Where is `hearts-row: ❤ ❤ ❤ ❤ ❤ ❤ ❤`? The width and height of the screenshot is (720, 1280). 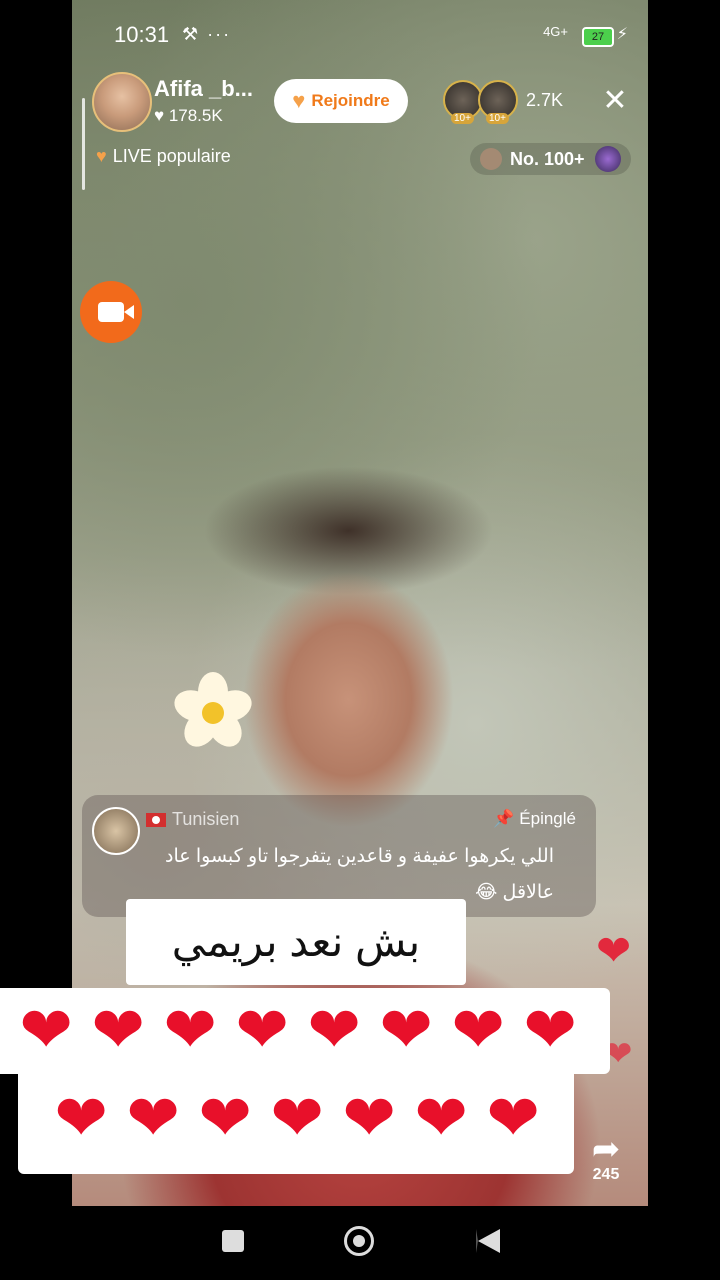
hearts-row: ❤ ❤ ❤ ❤ ❤ ❤ ❤ is located at coordinates (297, 1118).